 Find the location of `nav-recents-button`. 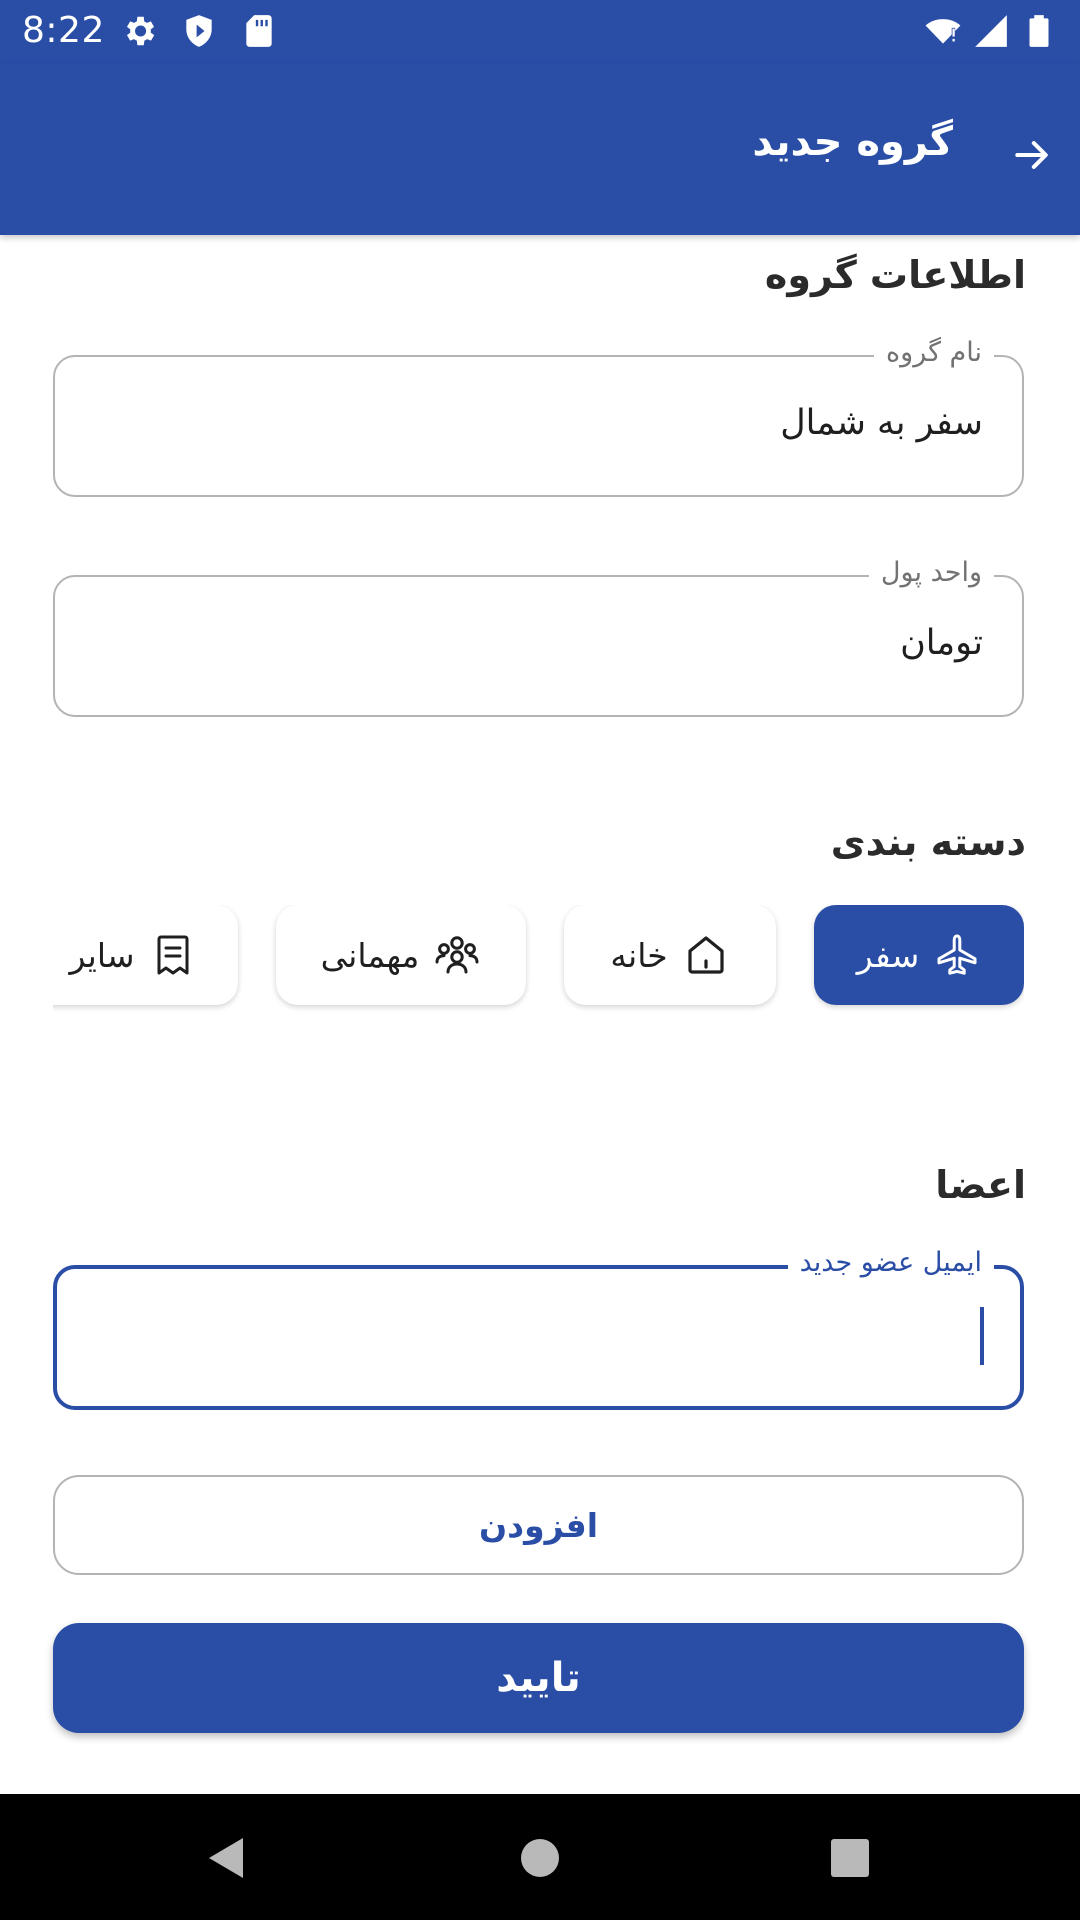

nav-recents-button is located at coordinates (850, 1858).